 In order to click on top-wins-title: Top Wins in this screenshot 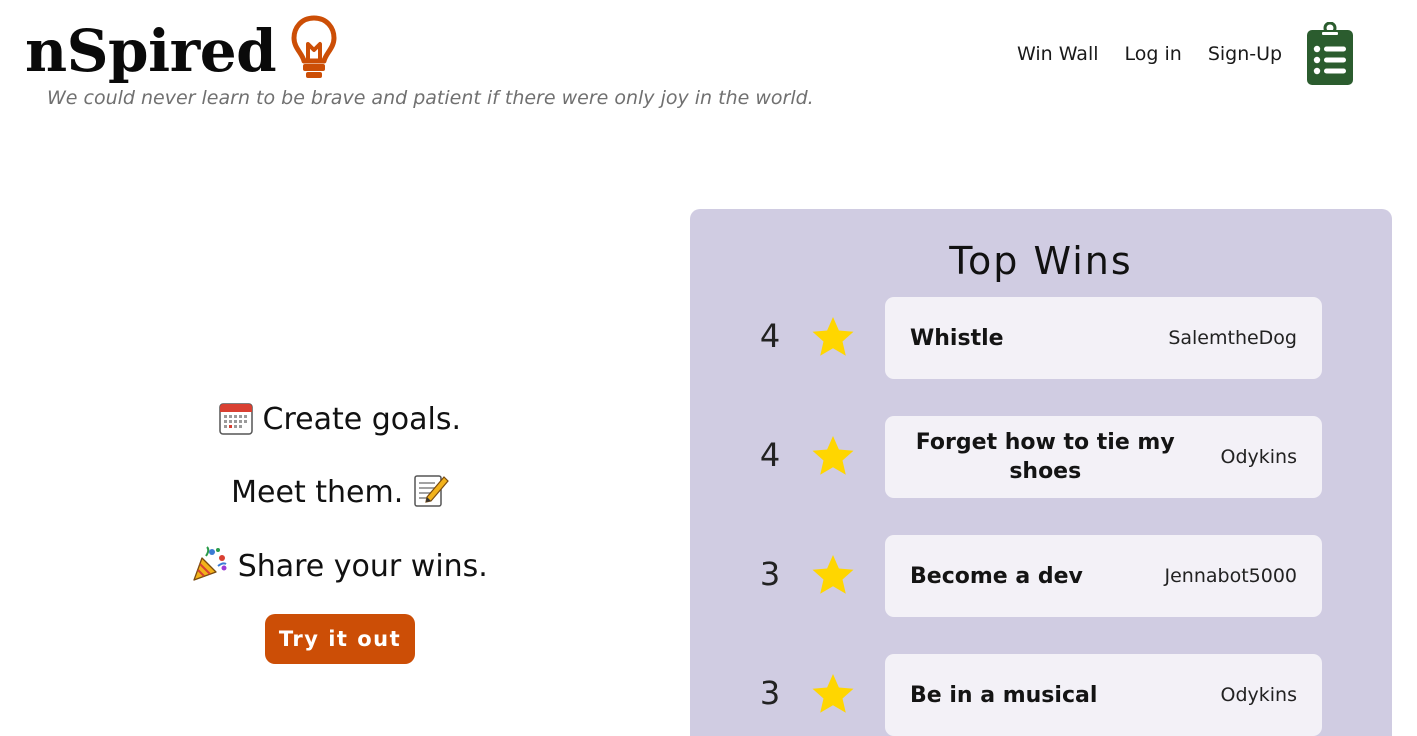, I will do `click(1041, 261)`.